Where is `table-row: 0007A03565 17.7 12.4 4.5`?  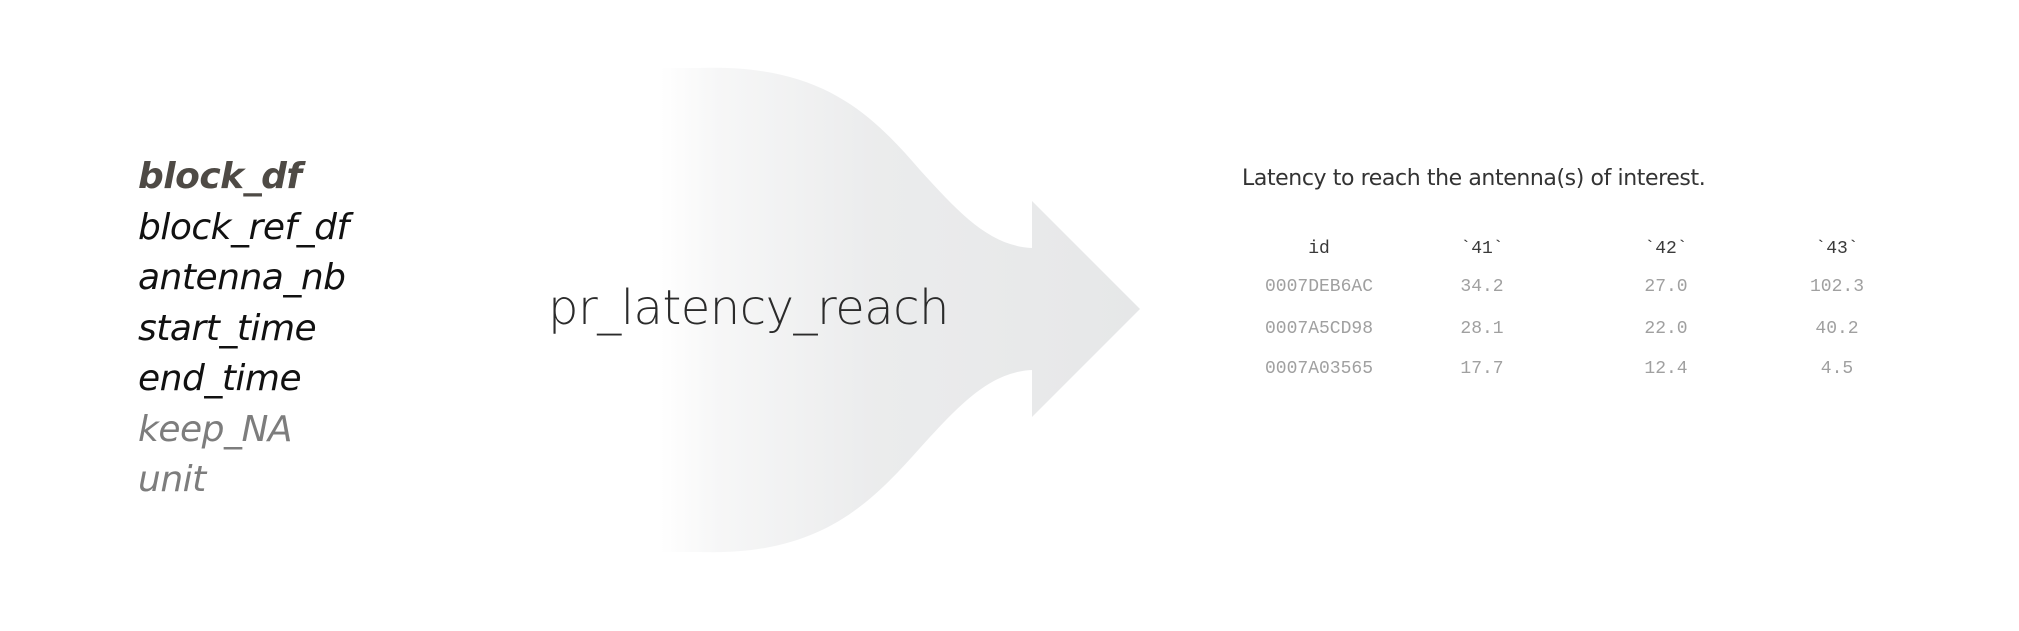
table-row: 0007A03565 17.7 12.4 4.5 is located at coordinates (1576, 369).